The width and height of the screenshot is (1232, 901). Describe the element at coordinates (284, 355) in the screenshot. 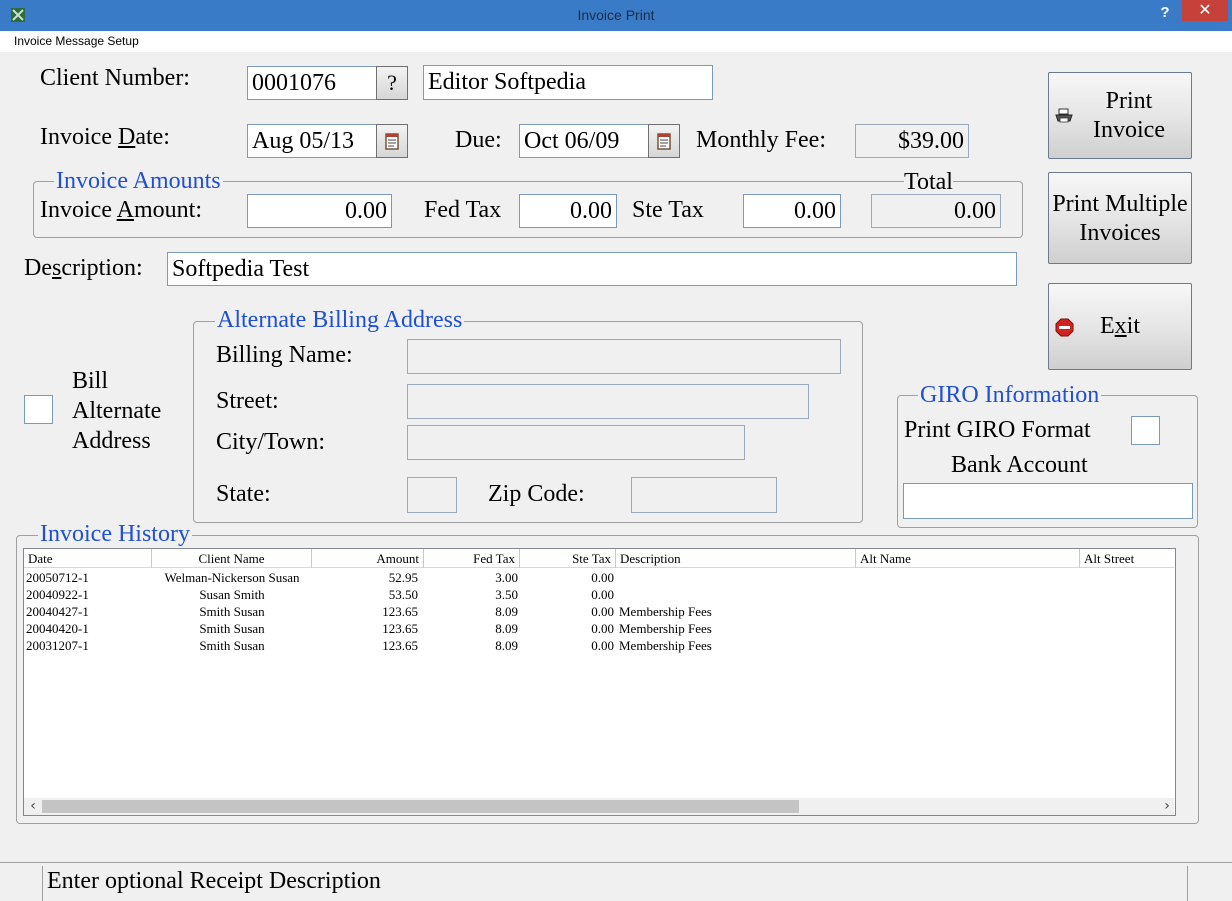

I see `billing-name-label: Billing Name:` at that location.